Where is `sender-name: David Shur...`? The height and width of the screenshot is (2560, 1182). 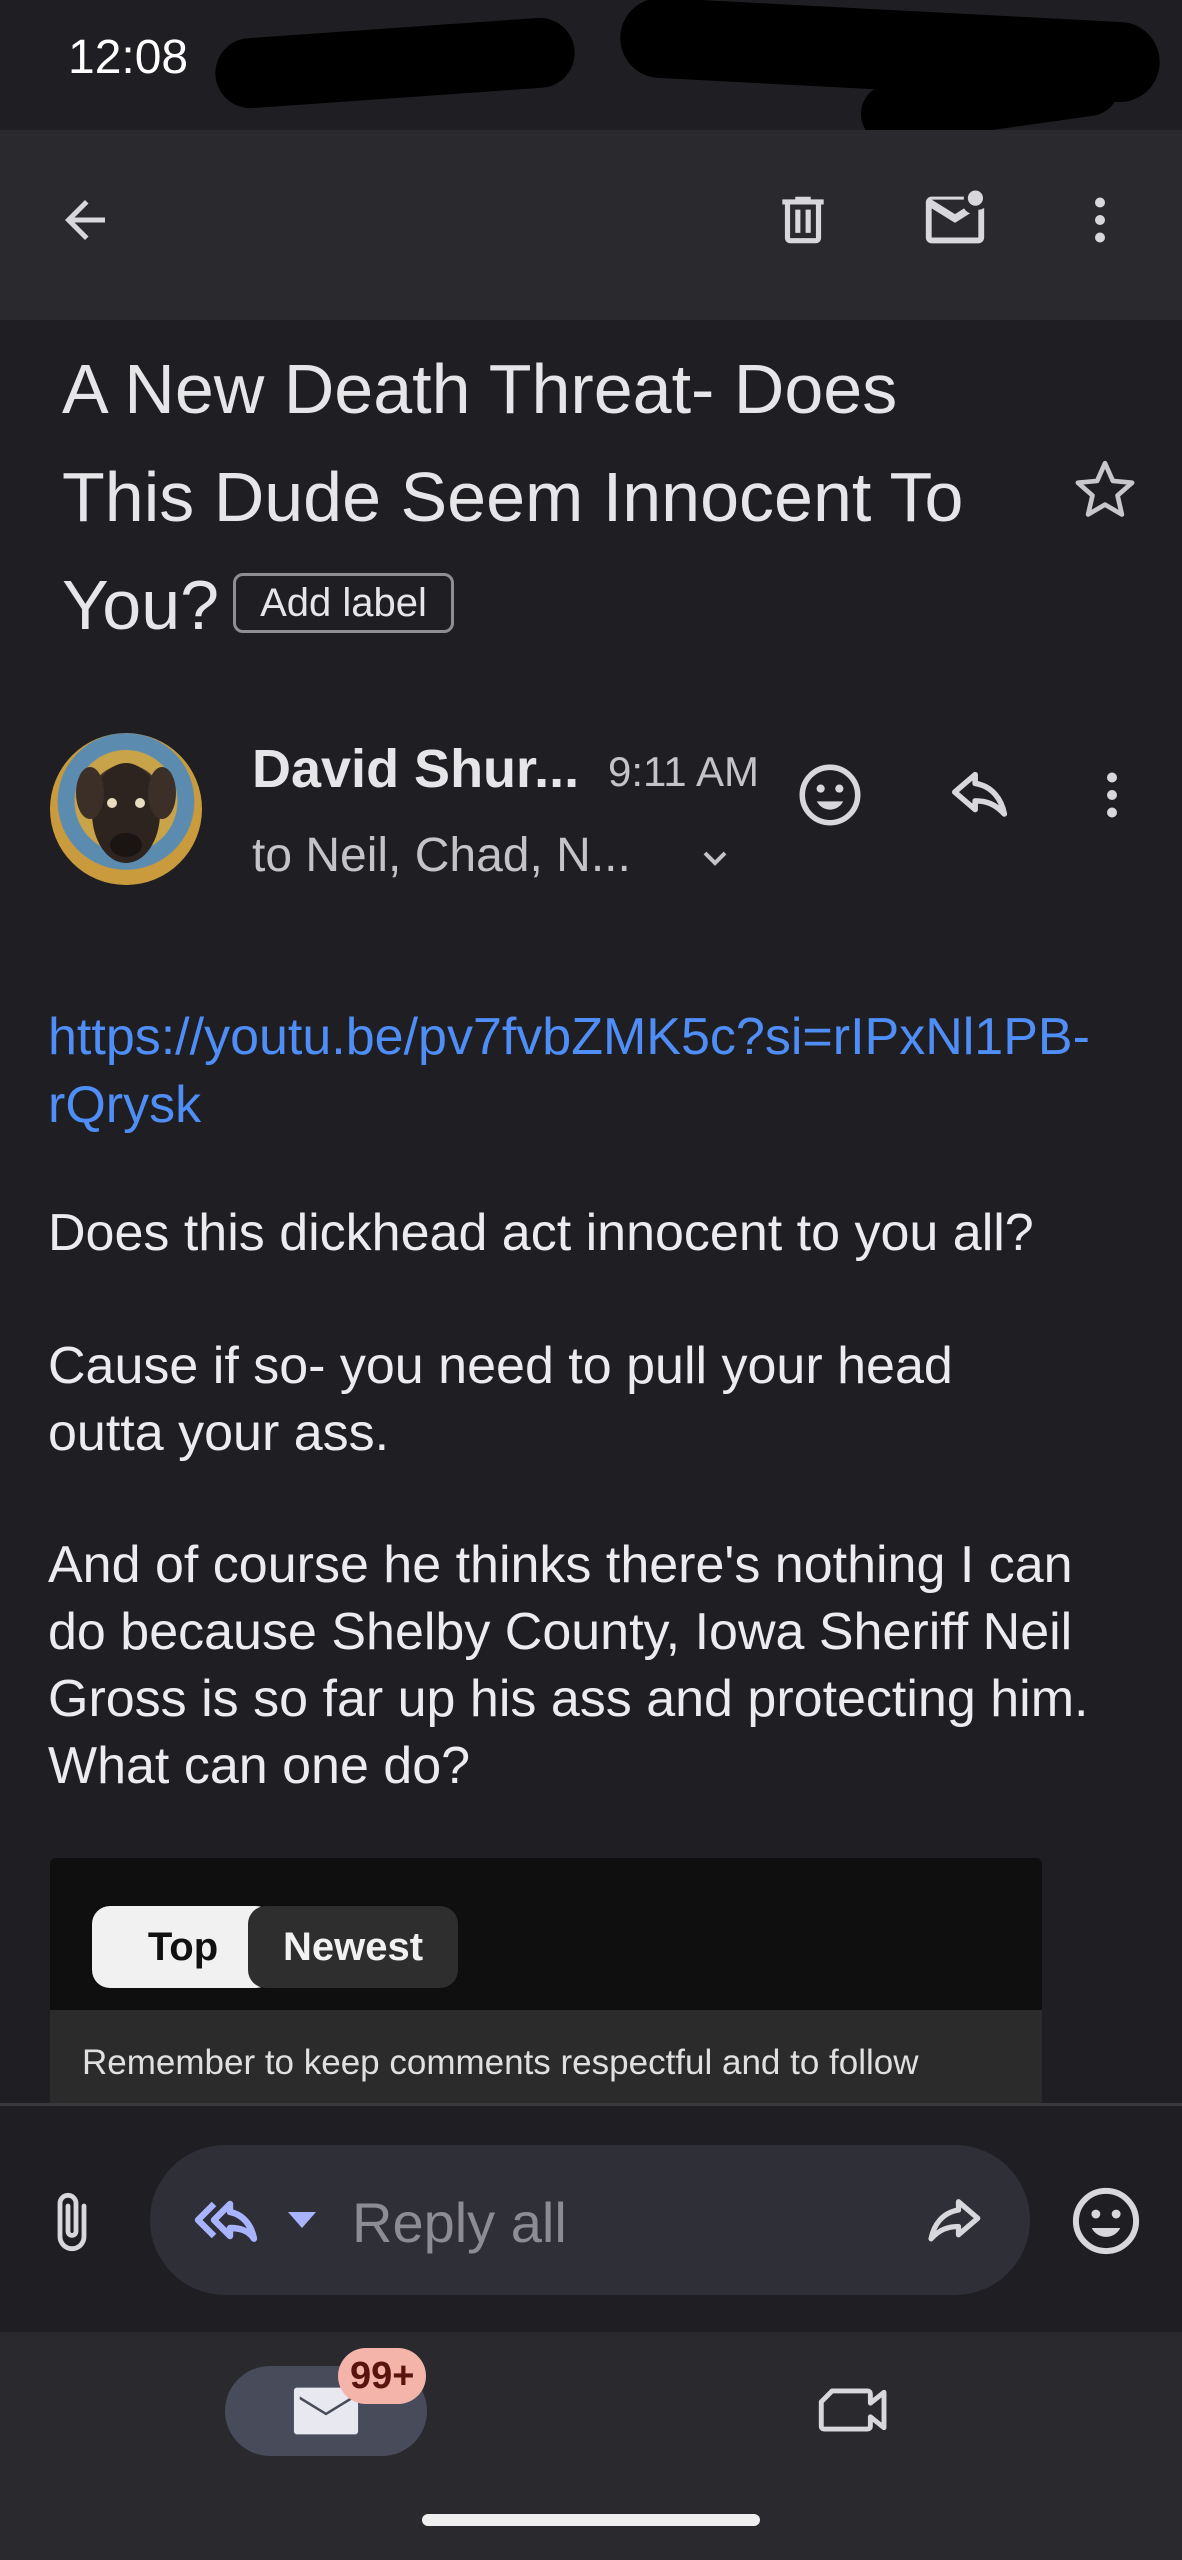 sender-name: David Shur... is located at coordinates (415, 769).